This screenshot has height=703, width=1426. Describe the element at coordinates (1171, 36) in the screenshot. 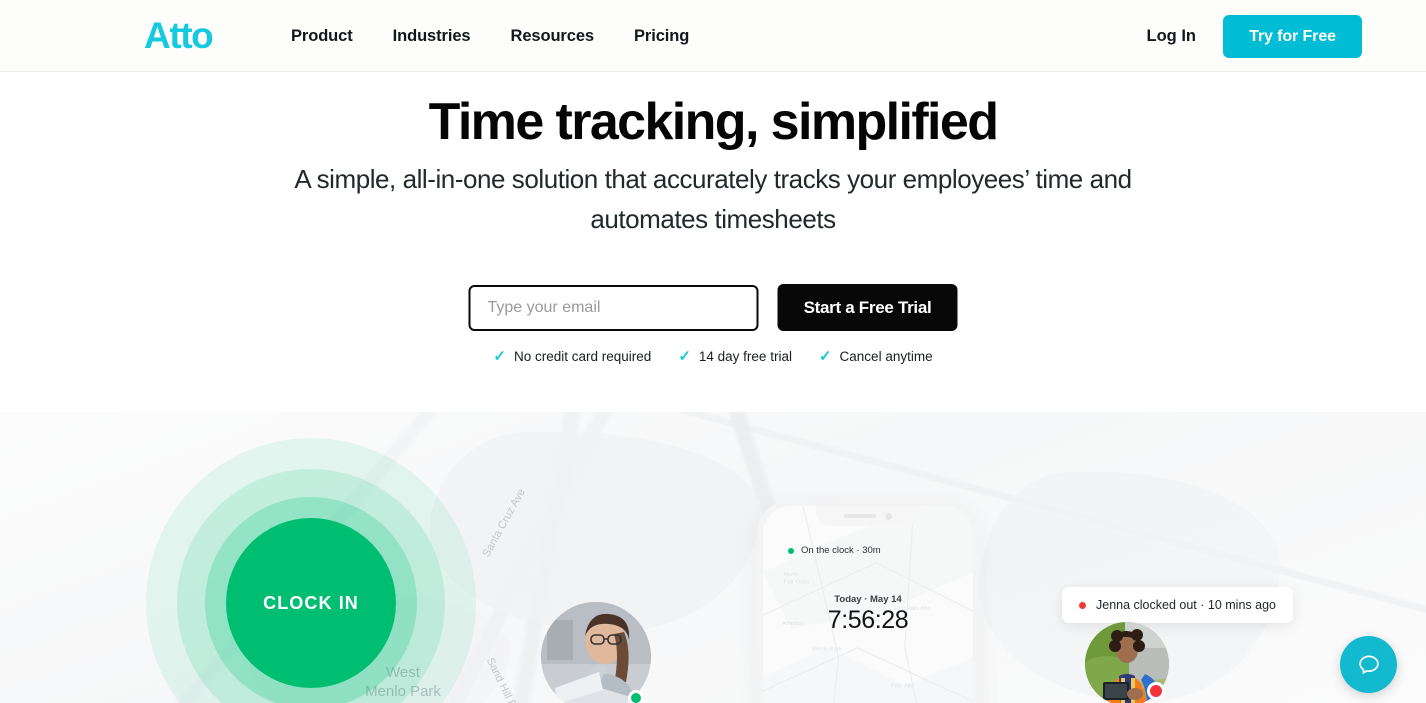

I see `login-link: Log In` at that location.